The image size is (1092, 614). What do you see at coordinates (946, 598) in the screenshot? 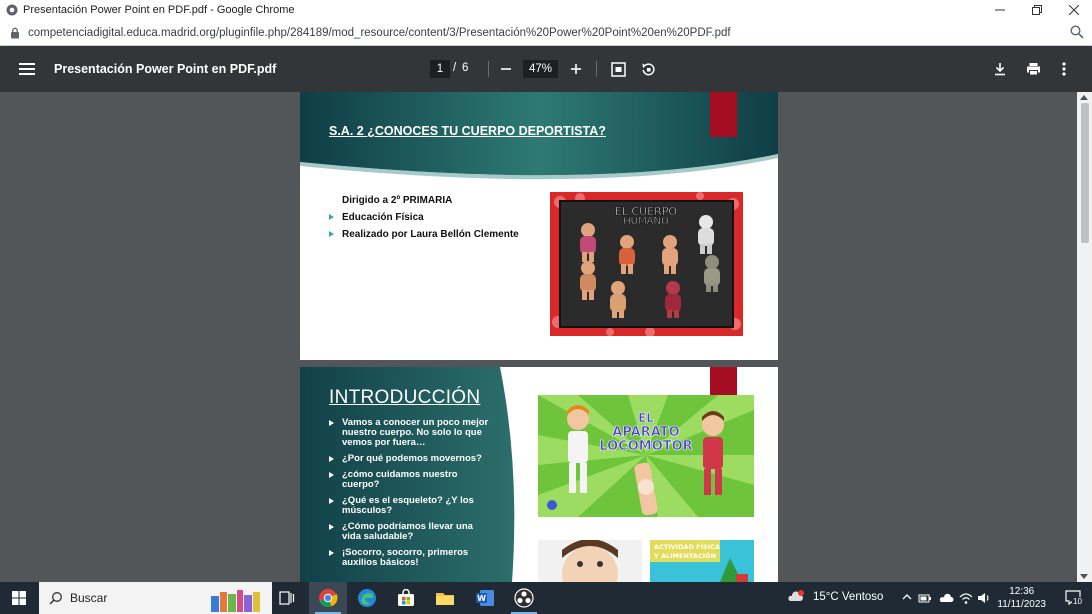
I see `onedrive-icon` at bounding box center [946, 598].